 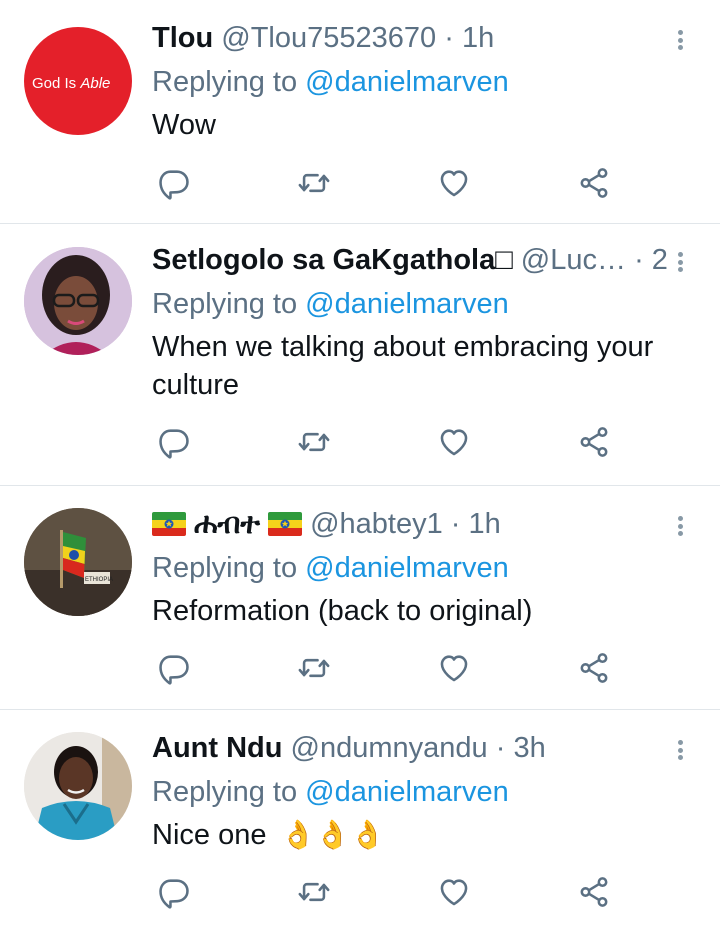 What do you see at coordinates (227, 524) in the screenshot?
I see `display-name: ሐብተ` at bounding box center [227, 524].